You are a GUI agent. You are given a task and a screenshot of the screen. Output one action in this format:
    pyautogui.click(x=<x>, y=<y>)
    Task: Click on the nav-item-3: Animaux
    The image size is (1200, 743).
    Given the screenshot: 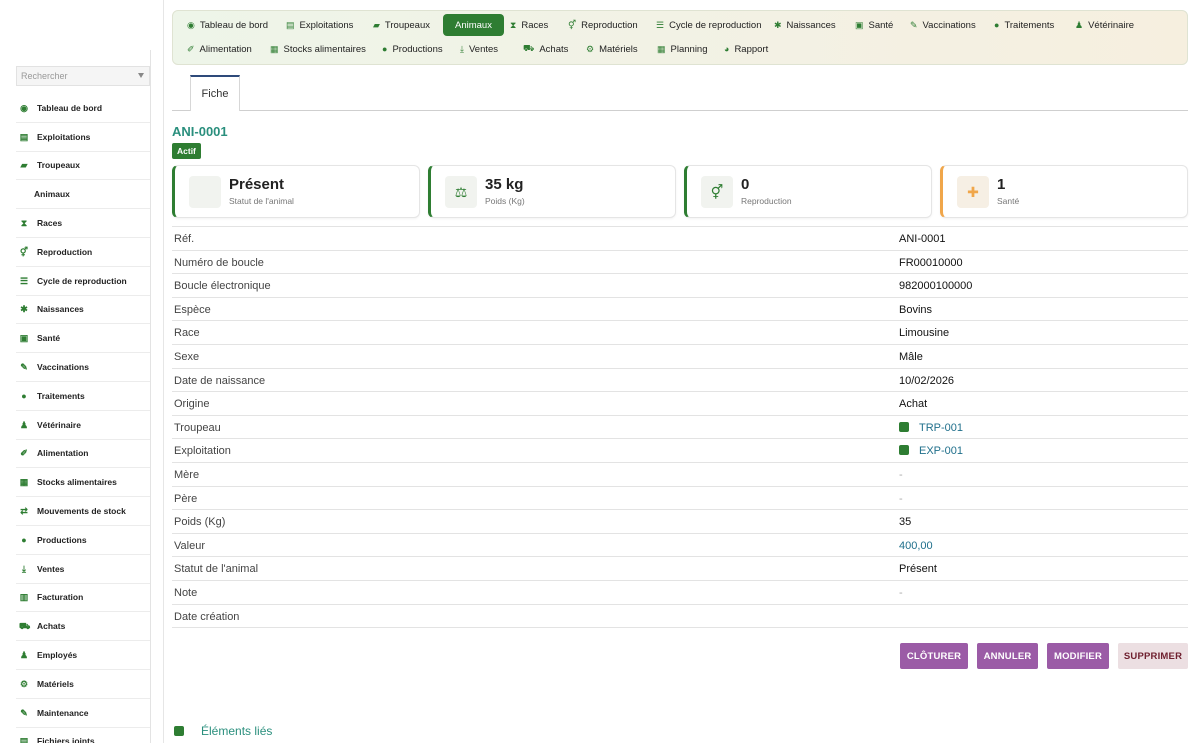 What is the action you would take?
    pyautogui.click(x=473, y=25)
    